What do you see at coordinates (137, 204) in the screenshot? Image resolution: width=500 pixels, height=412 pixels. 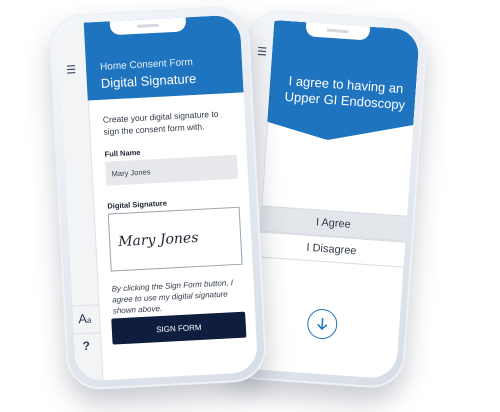 I see `signature-label: Digital Signature` at bounding box center [137, 204].